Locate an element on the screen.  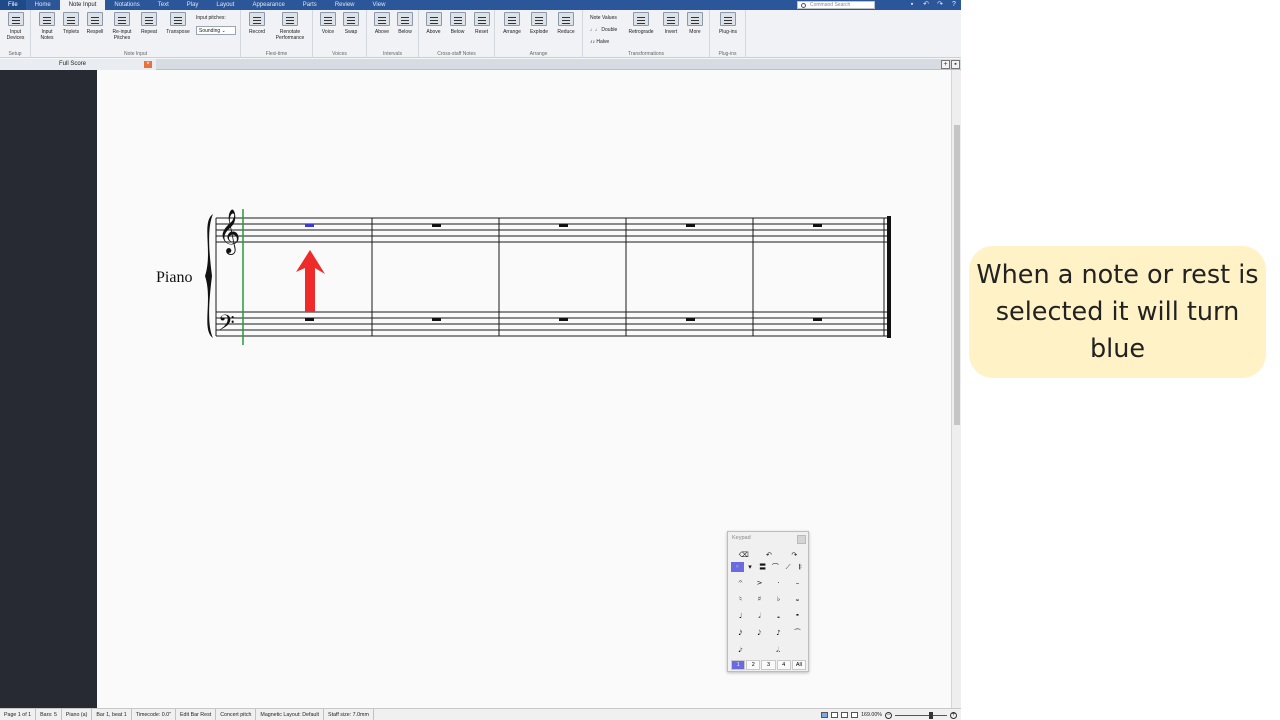
tremolo-icon: ⟋ is located at coordinates (788, 567).